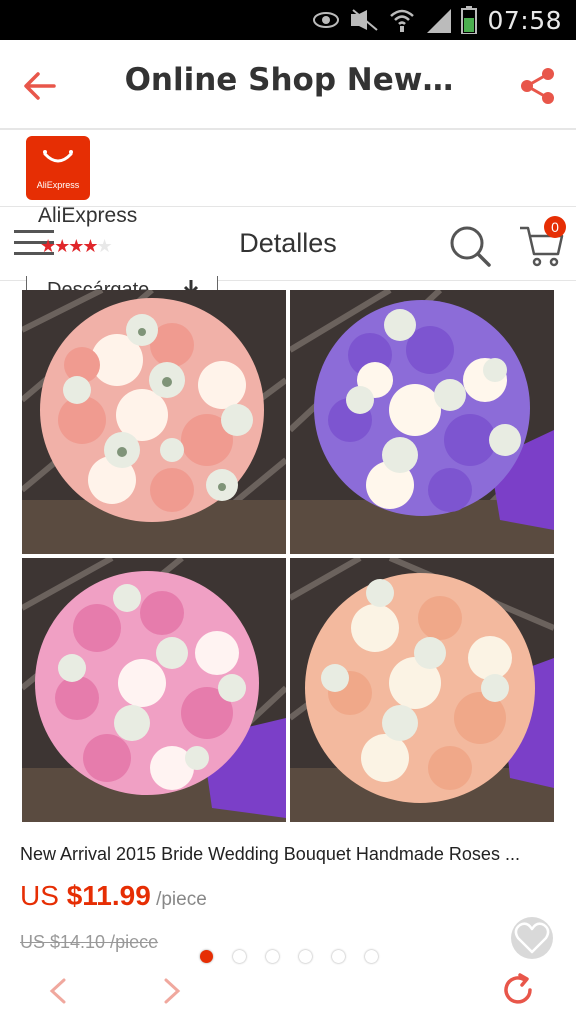 This screenshot has height=1024, width=576. What do you see at coordinates (289, 956) in the screenshot?
I see `gallery-pagination` at bounding box center [289, 956].